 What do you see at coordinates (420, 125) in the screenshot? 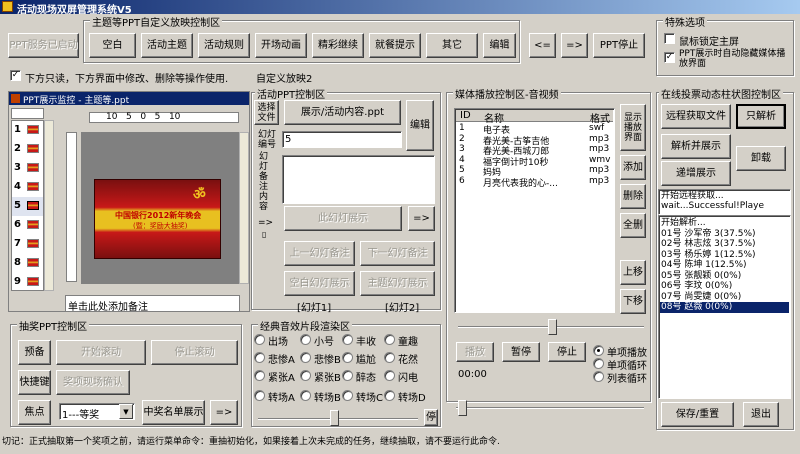
I see `active-edit-button: 编辑` at bounding box center [420, 125].